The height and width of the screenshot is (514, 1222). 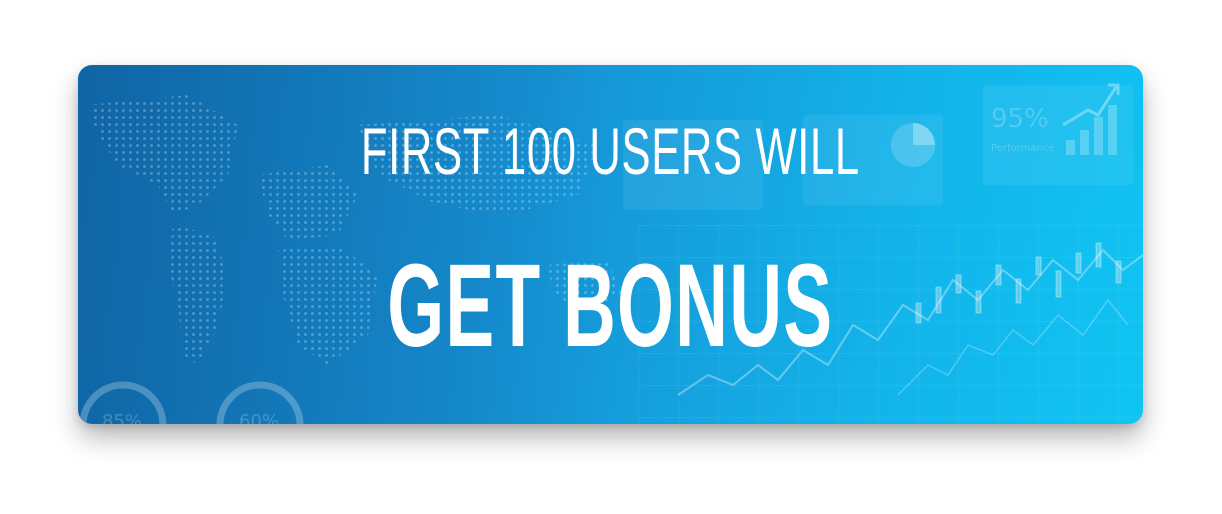 What do you see at coordinates (122, 417) in the screenshot?
I see `gauge-left-value: 85%` at bounding box center [122, 417].